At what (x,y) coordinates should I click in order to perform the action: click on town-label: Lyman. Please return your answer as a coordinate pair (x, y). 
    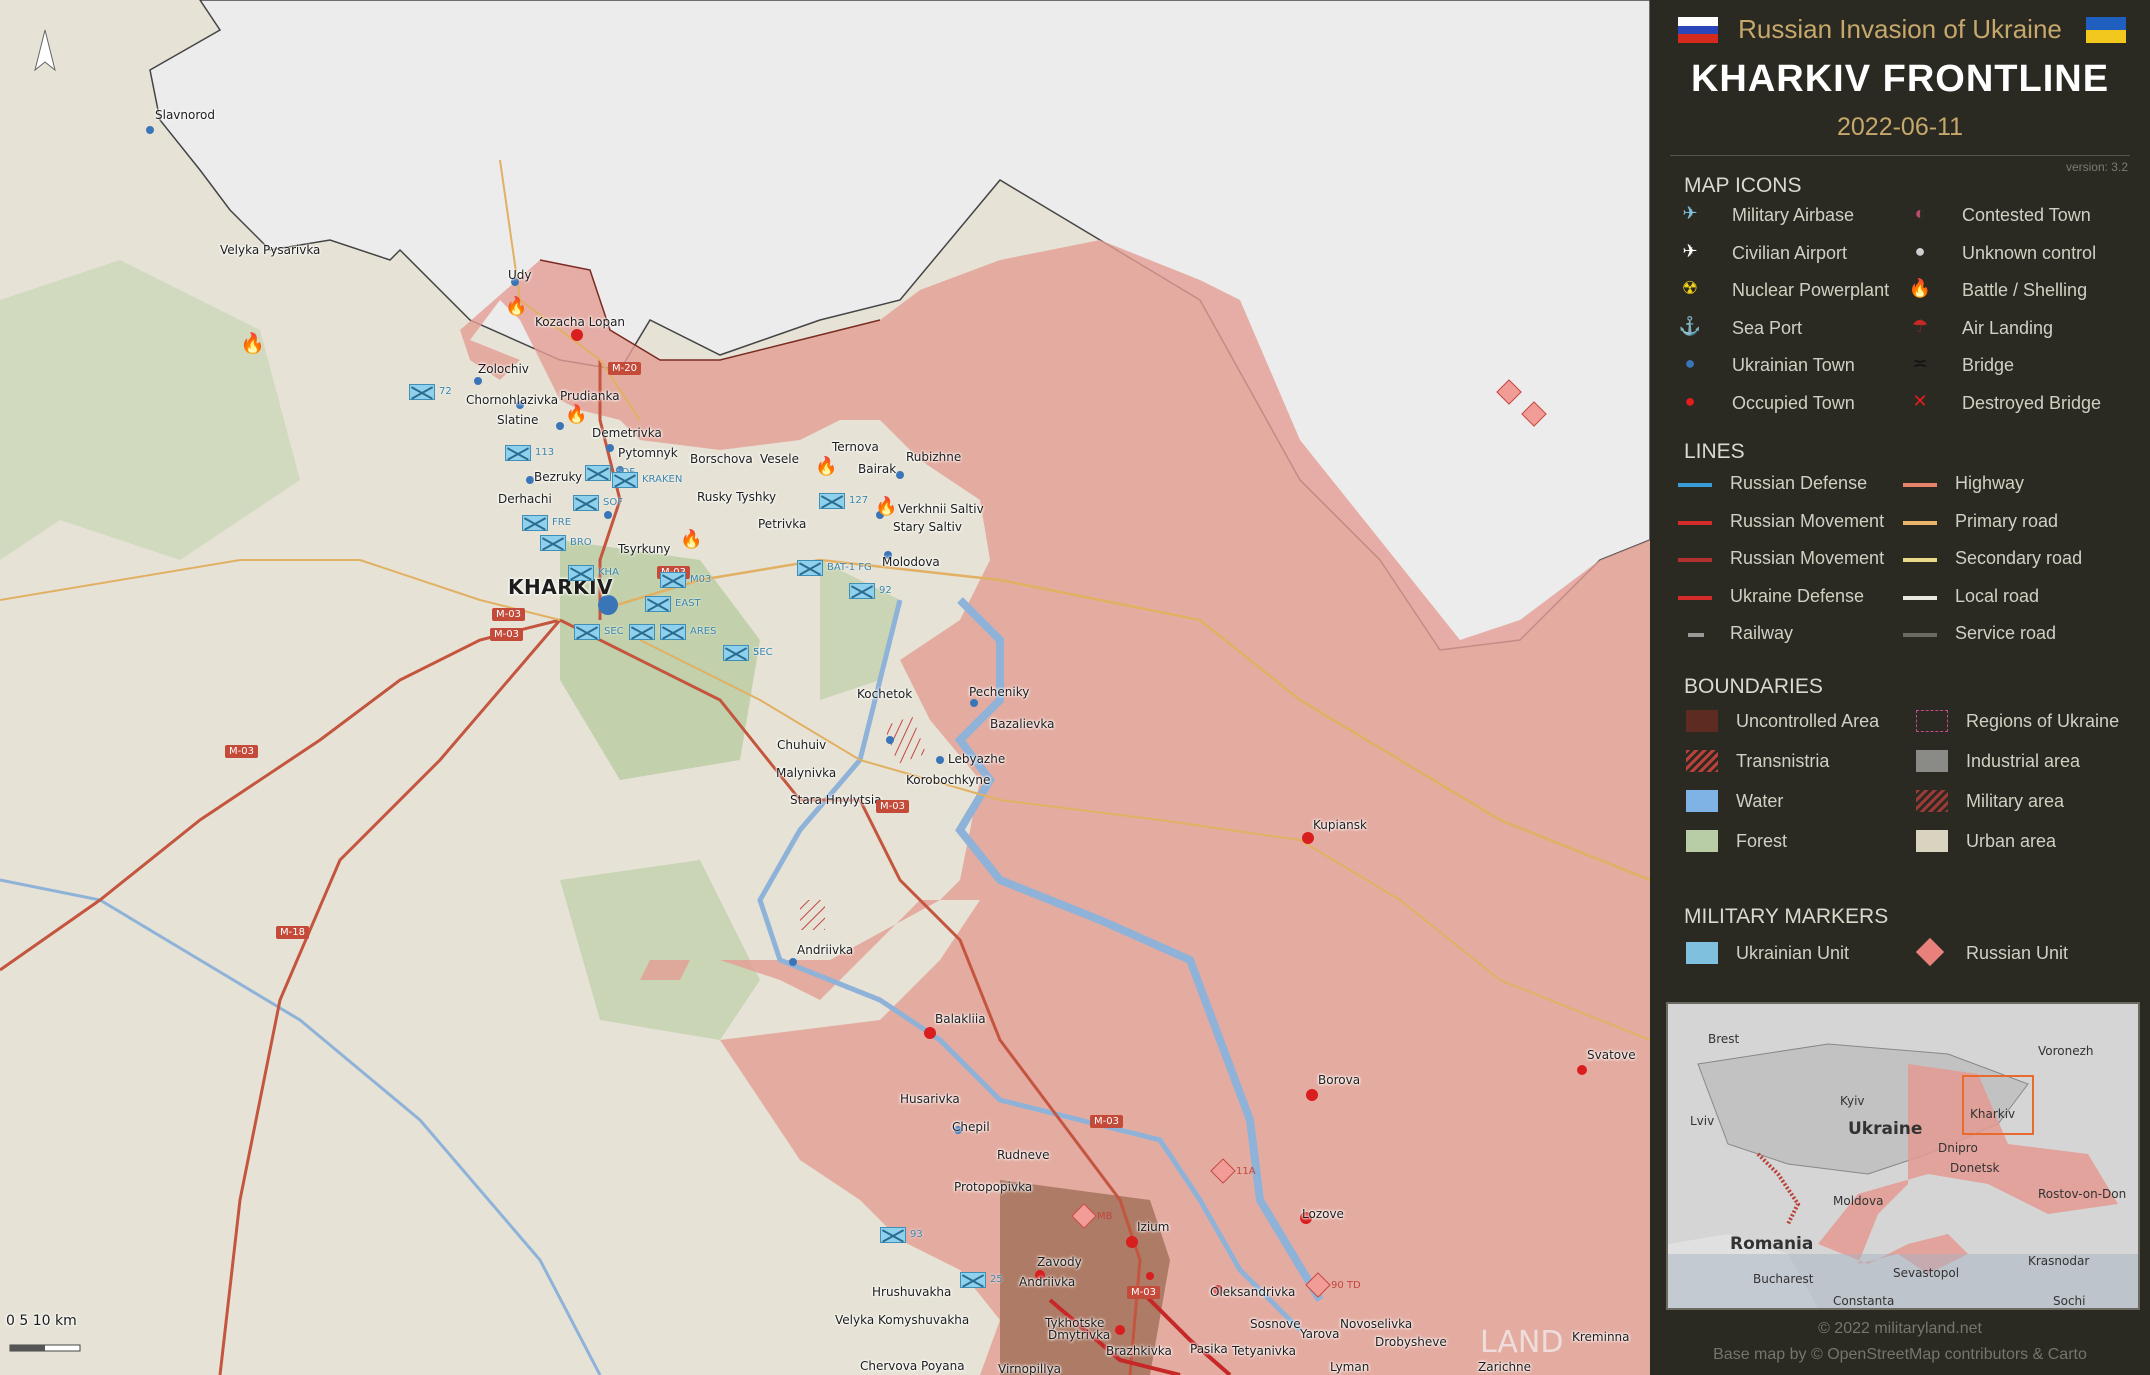
    Looking at the image, I should click on (1350, 1367).